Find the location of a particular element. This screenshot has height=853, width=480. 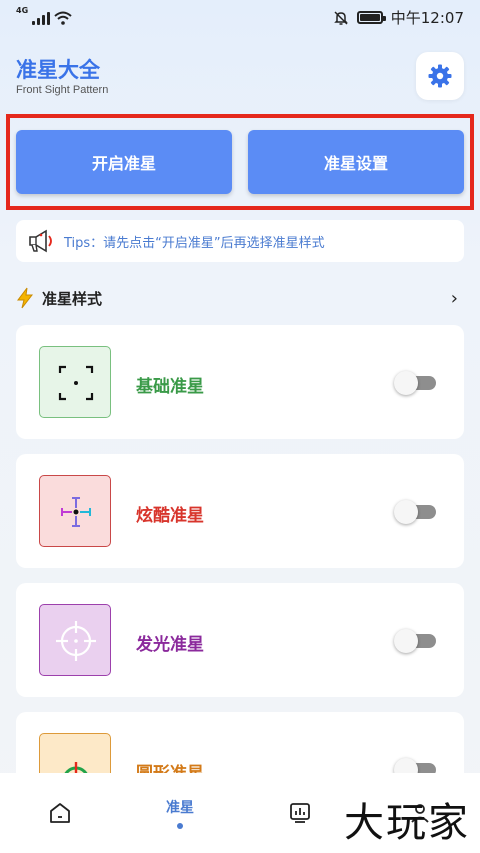

nav-item-stats is located at coordinates (300, 813).